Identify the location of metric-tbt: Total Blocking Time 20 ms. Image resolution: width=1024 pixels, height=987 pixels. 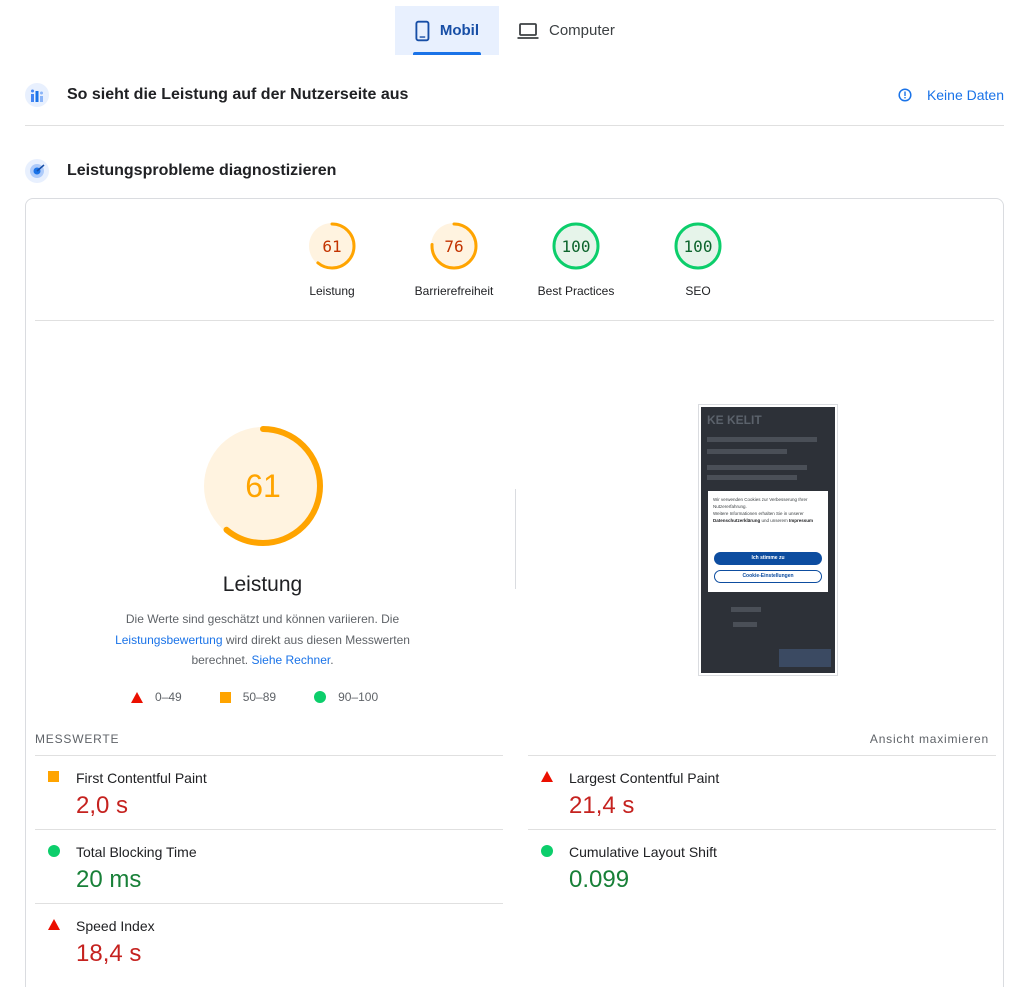
(269, 866).